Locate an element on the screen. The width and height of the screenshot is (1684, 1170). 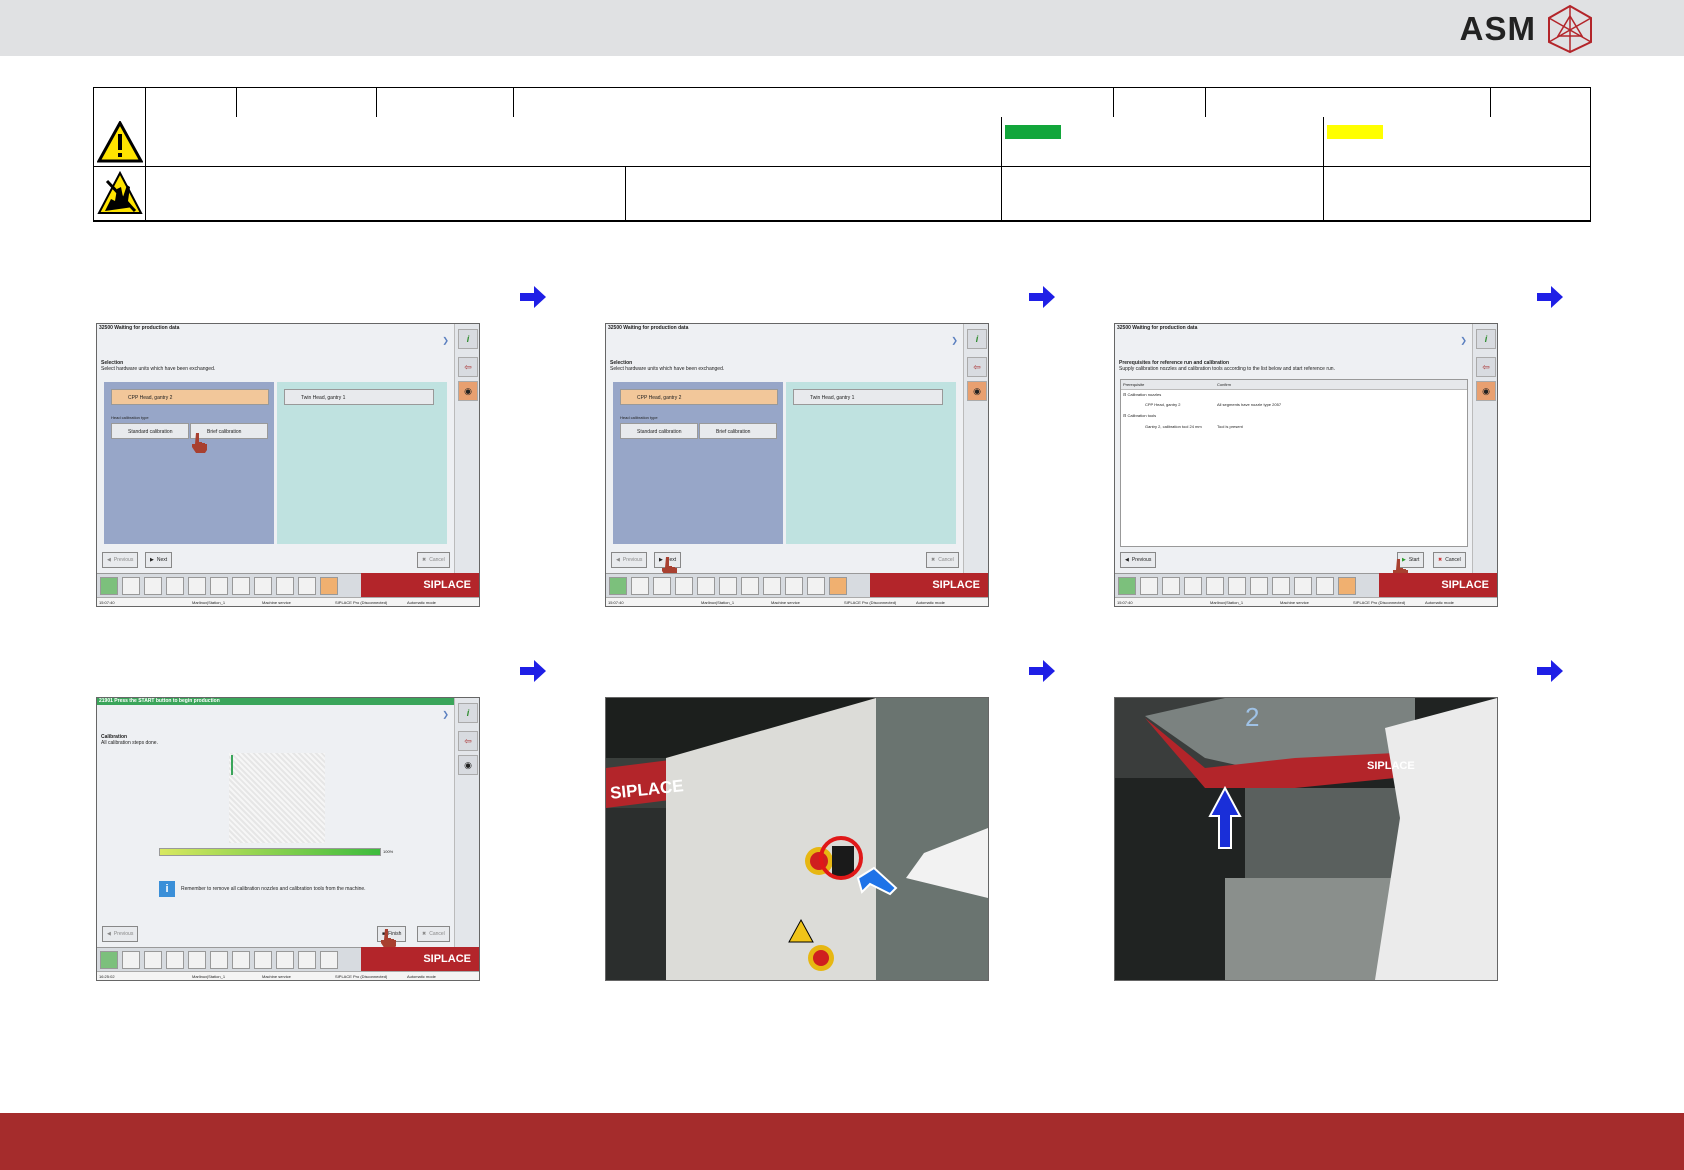
status-line: Marlinux|Station_1 is located at coordinates (209, 976).